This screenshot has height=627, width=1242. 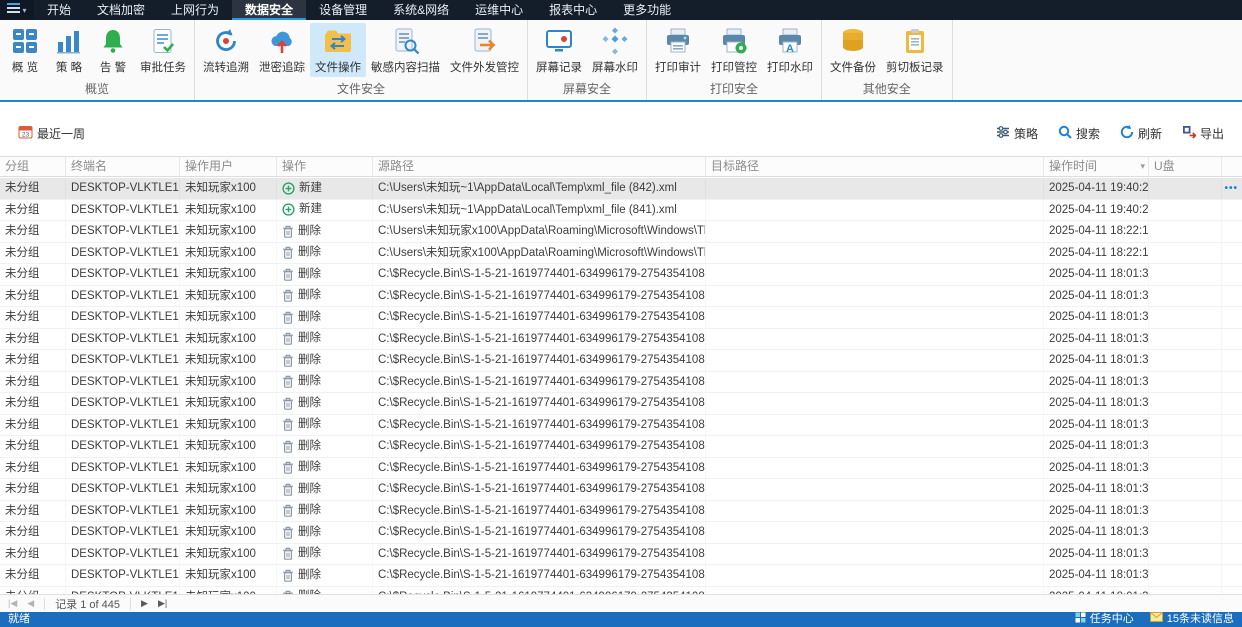 What do you see at coordinates (121, 10) in the screenshot?
I see `menu-tab-doc-encrypt: 文档加密` at bounding box center [121, 10].